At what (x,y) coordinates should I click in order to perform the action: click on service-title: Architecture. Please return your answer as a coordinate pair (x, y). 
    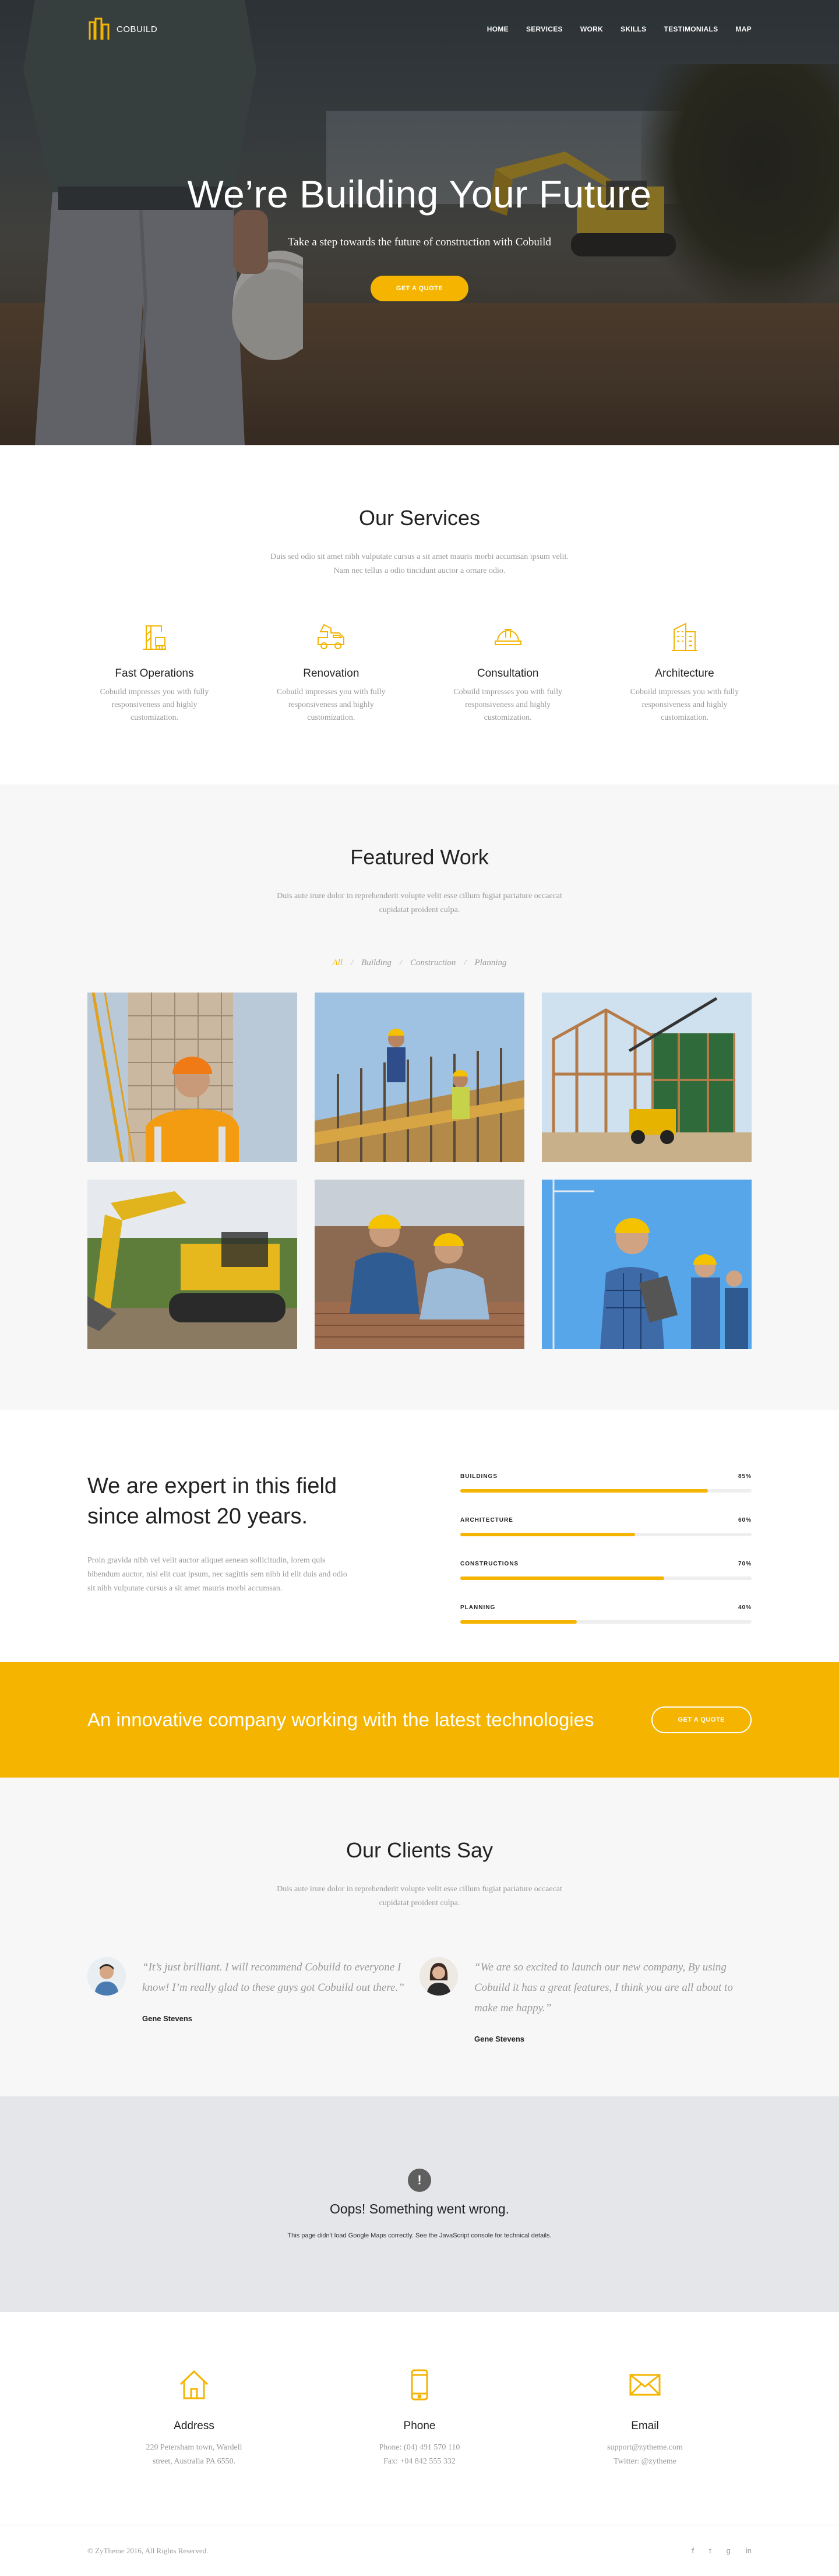
    Looking at the image, I should click on (684, 673).